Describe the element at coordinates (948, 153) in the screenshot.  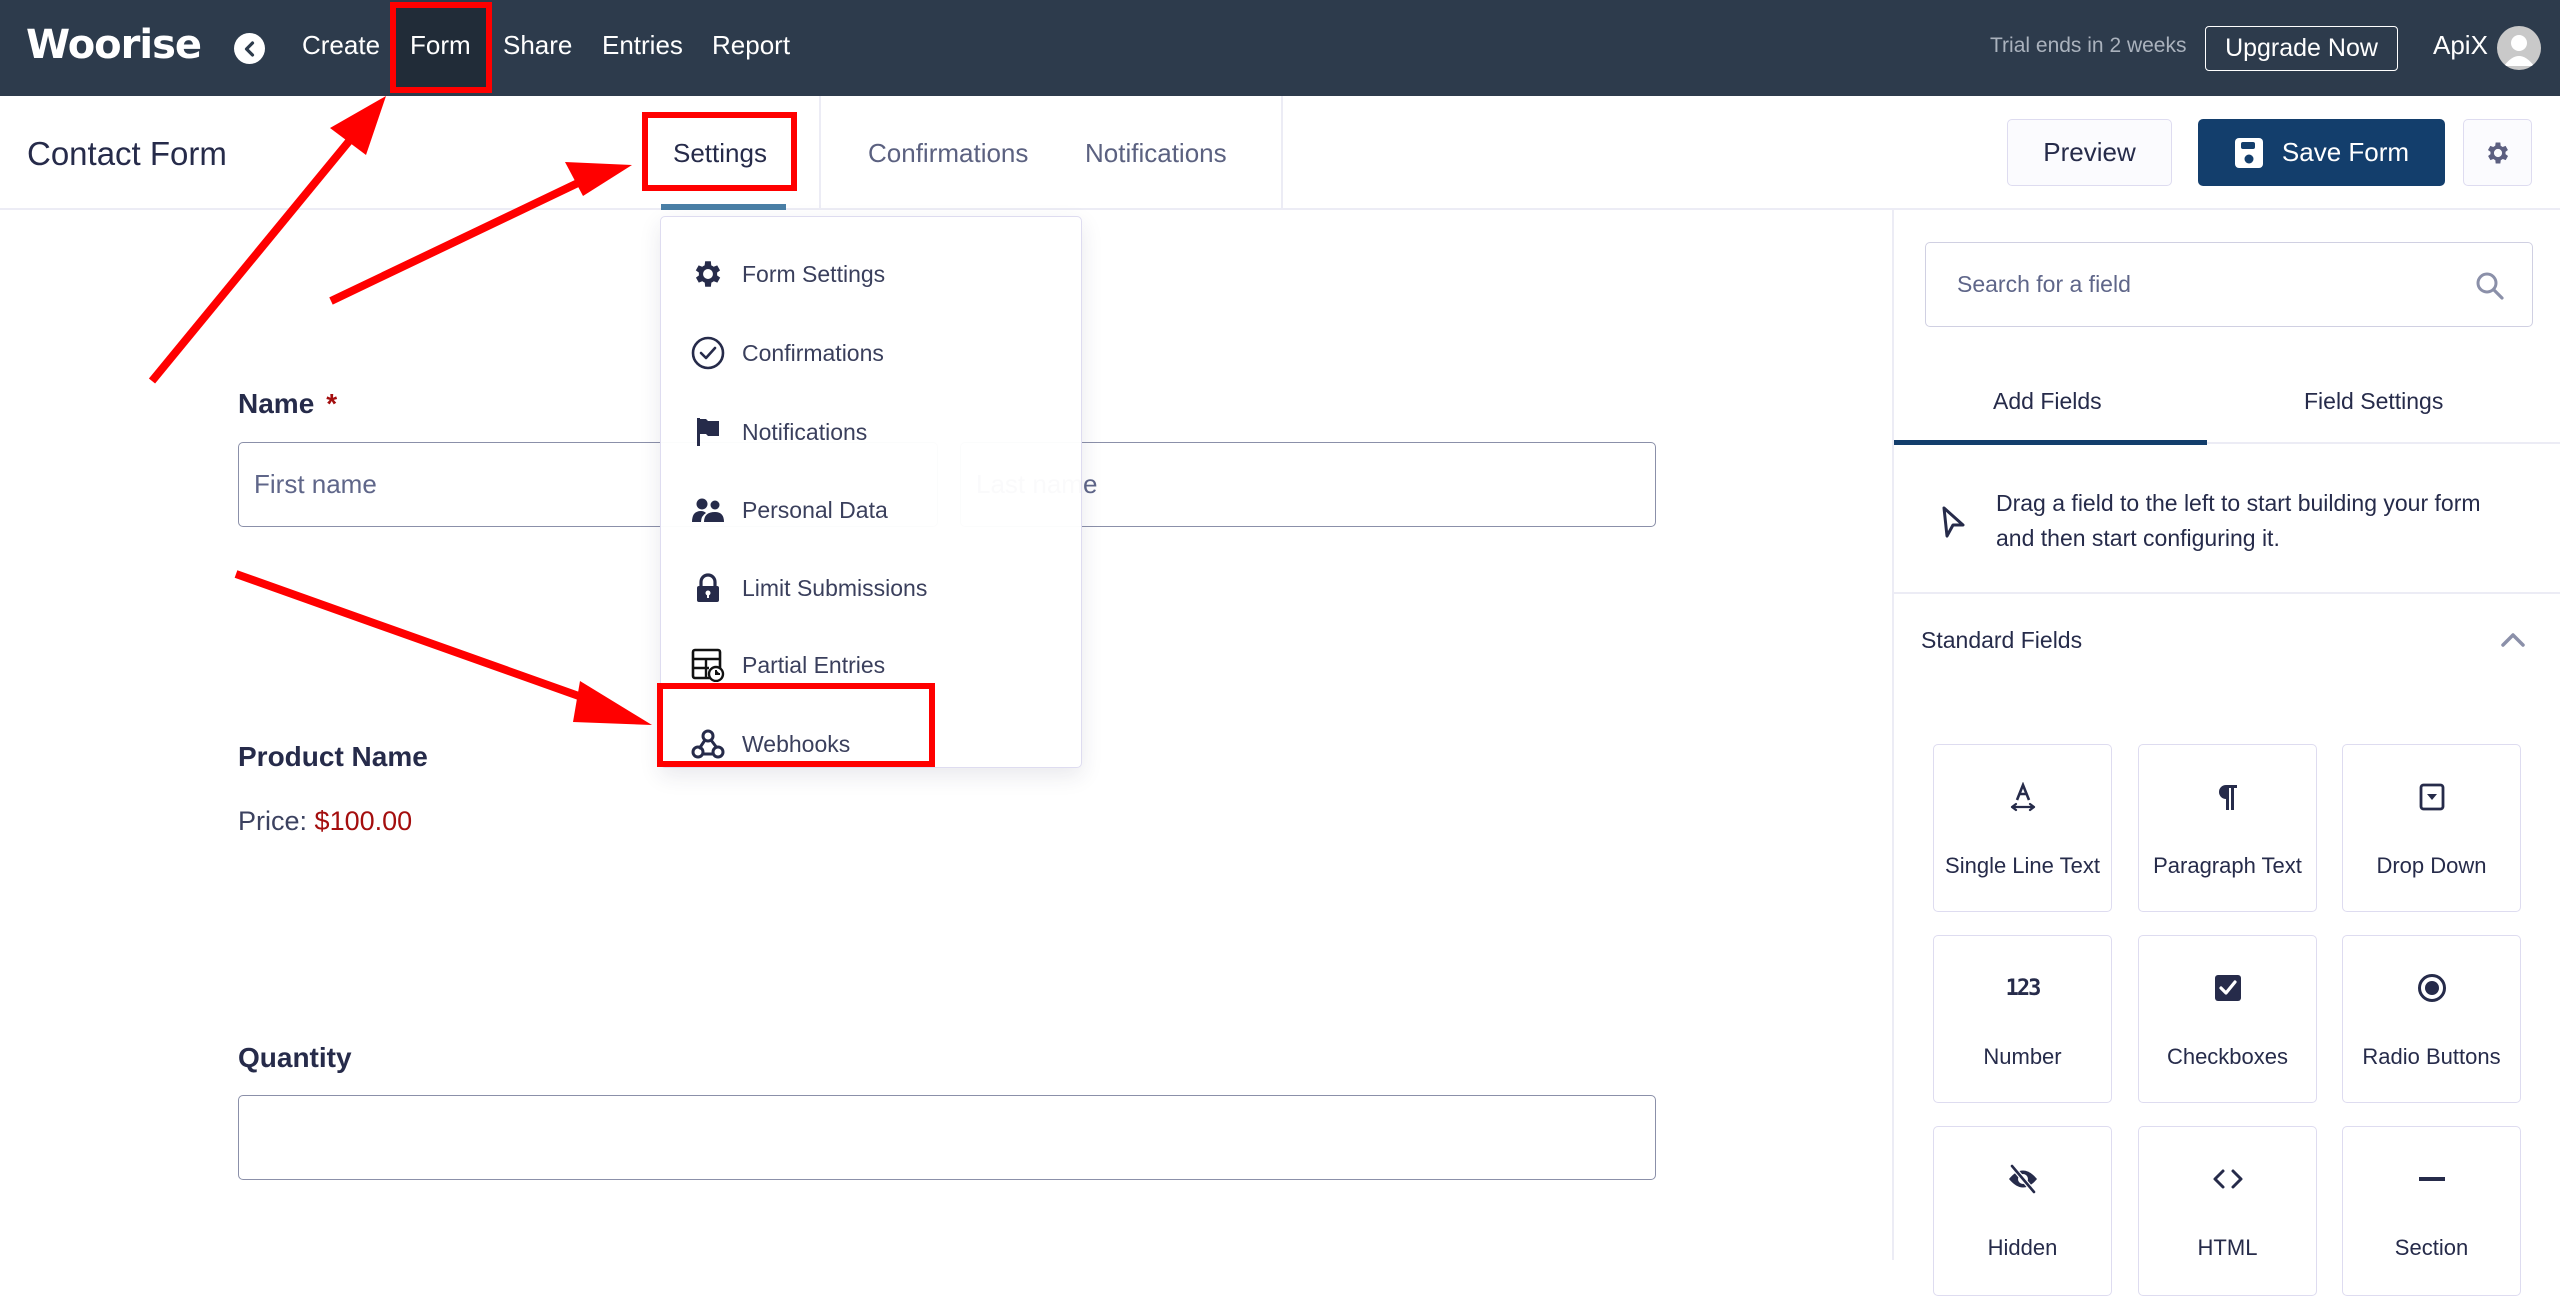
I see `tab-confirmations: Confirmations` at that location.